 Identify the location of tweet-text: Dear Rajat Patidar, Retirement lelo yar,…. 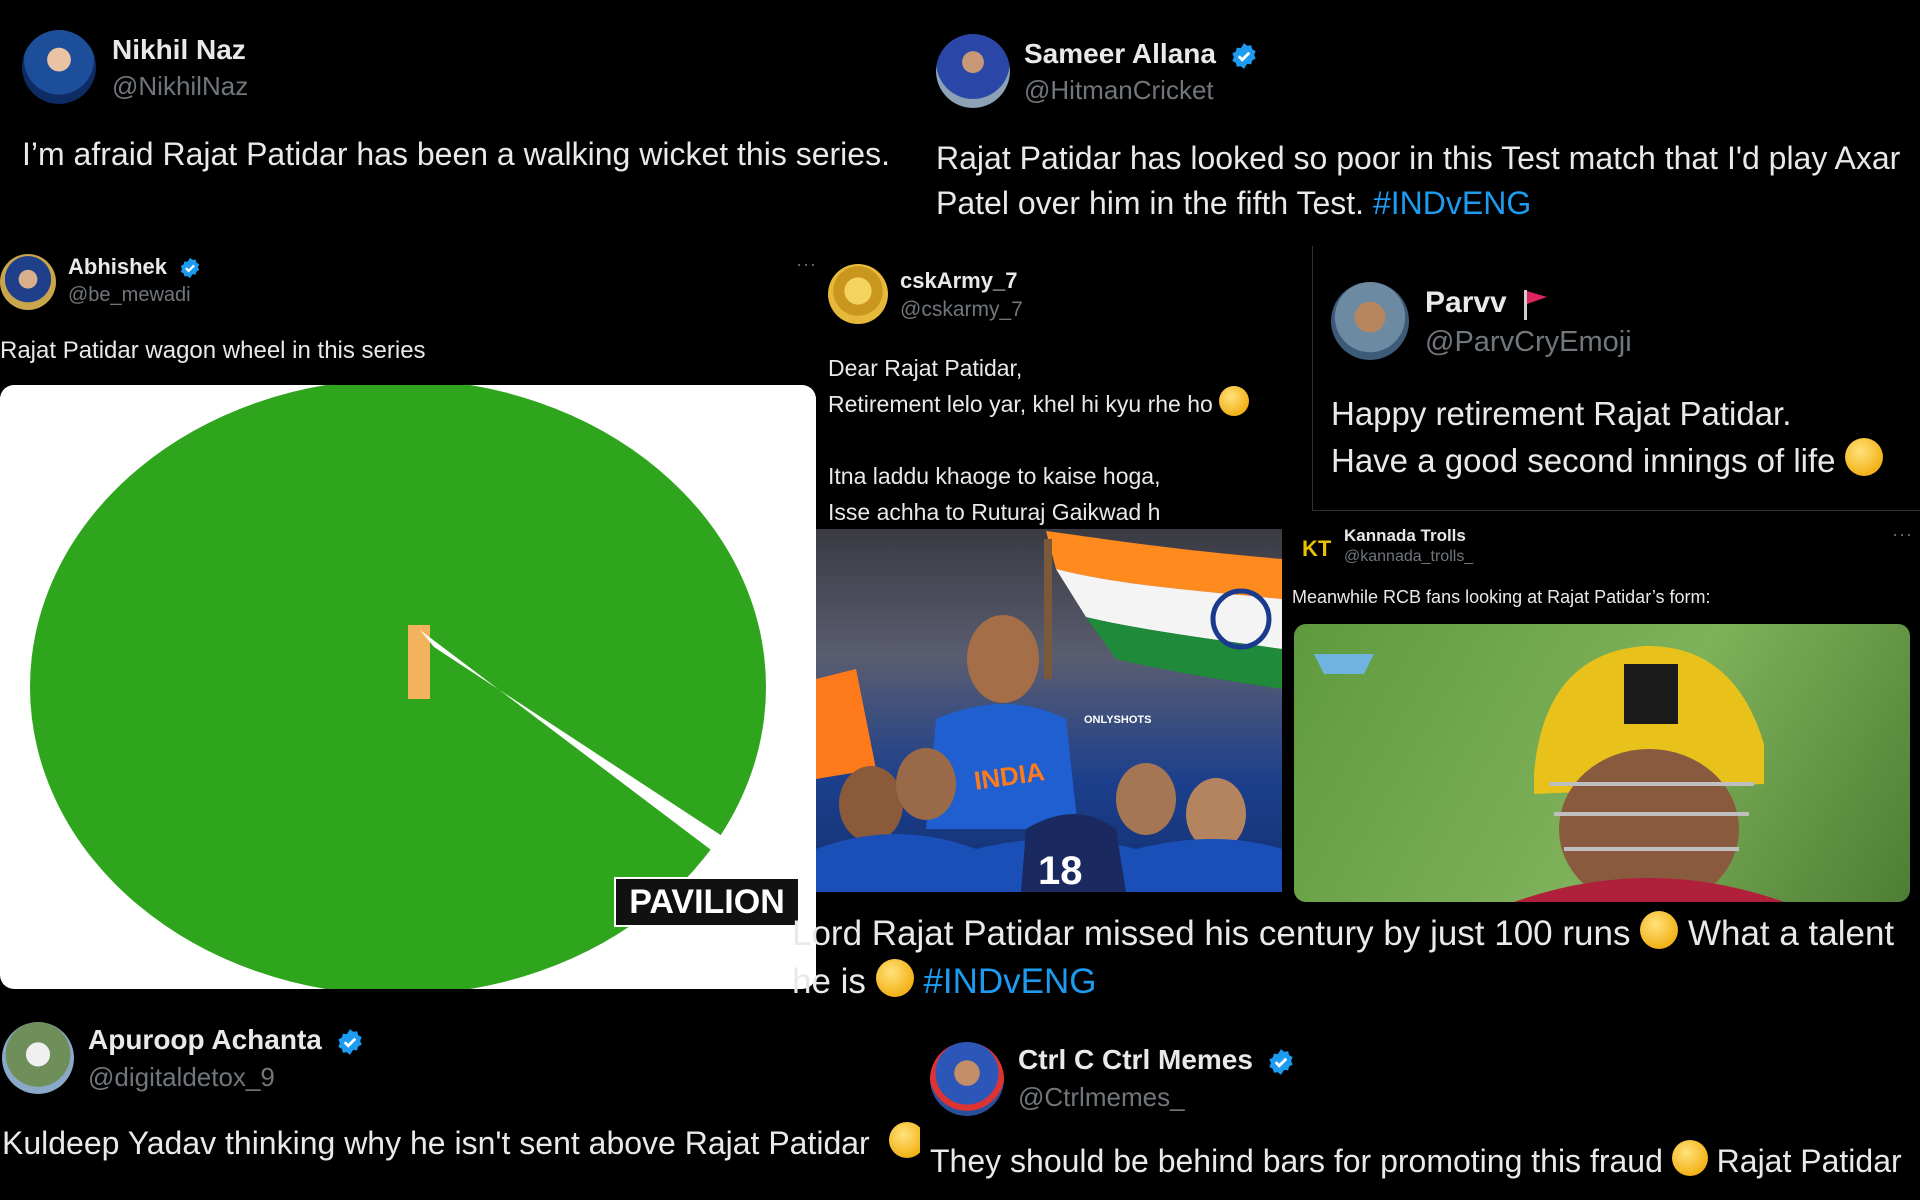
(1039, 439).